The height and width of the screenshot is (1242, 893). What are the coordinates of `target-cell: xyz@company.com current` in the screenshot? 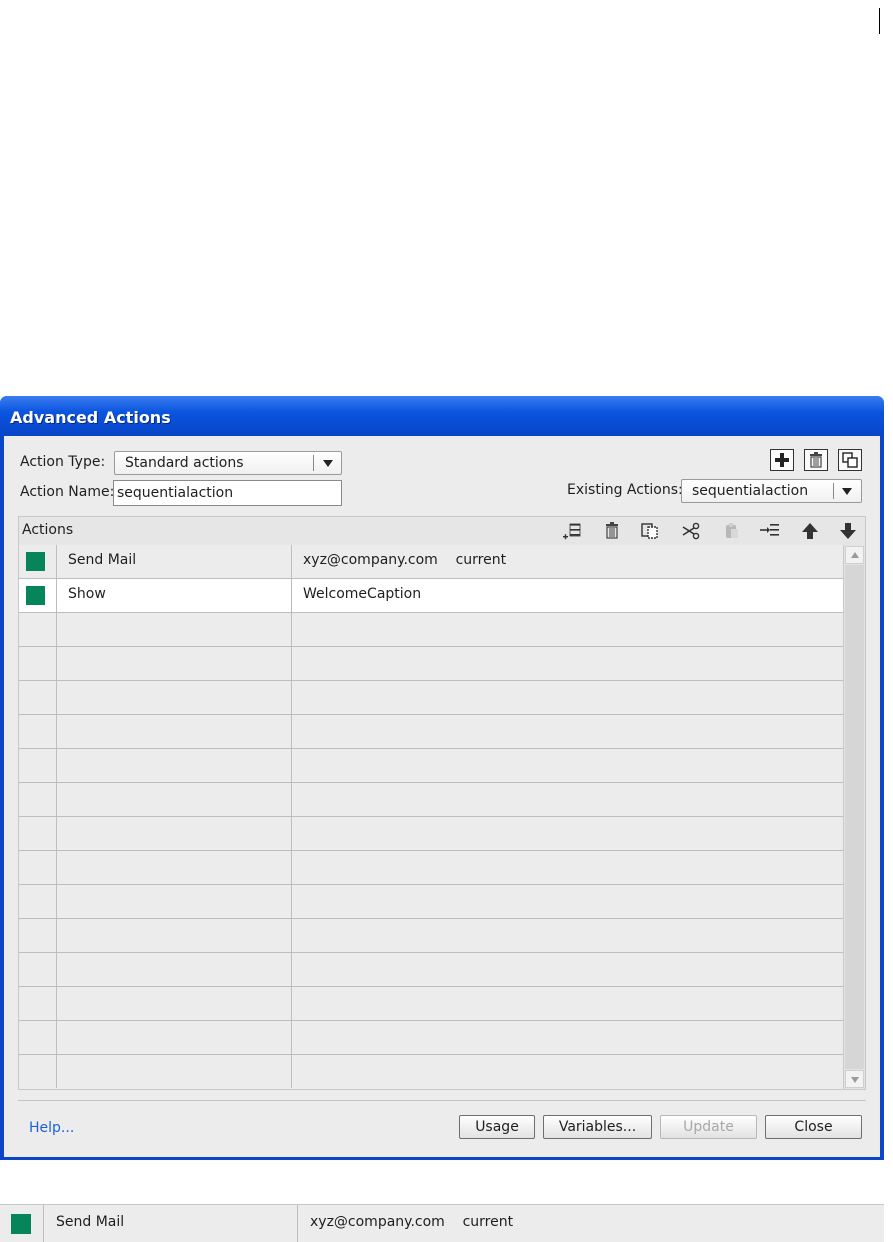 It's located at (405, 560).